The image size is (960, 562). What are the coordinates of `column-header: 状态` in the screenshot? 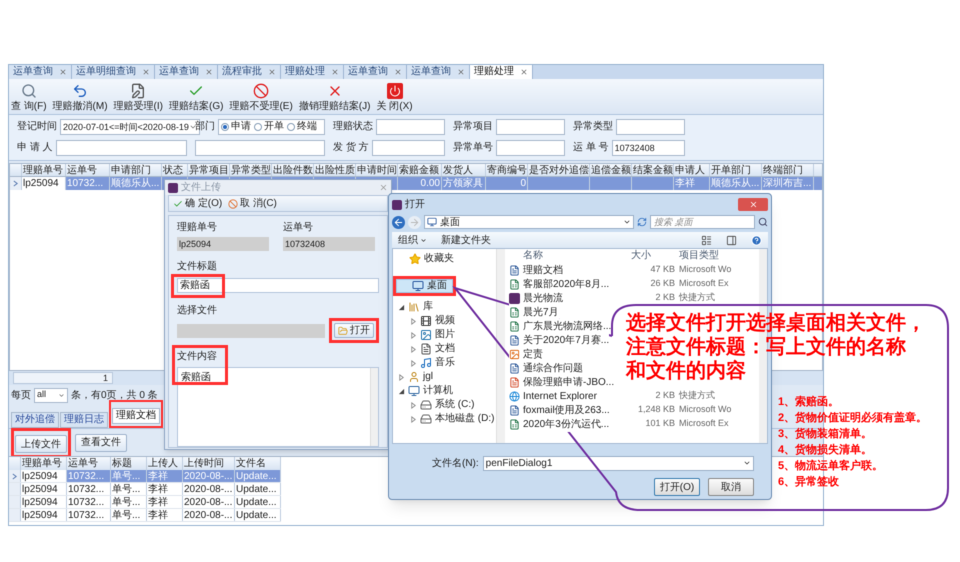 It's located at (175, 170).